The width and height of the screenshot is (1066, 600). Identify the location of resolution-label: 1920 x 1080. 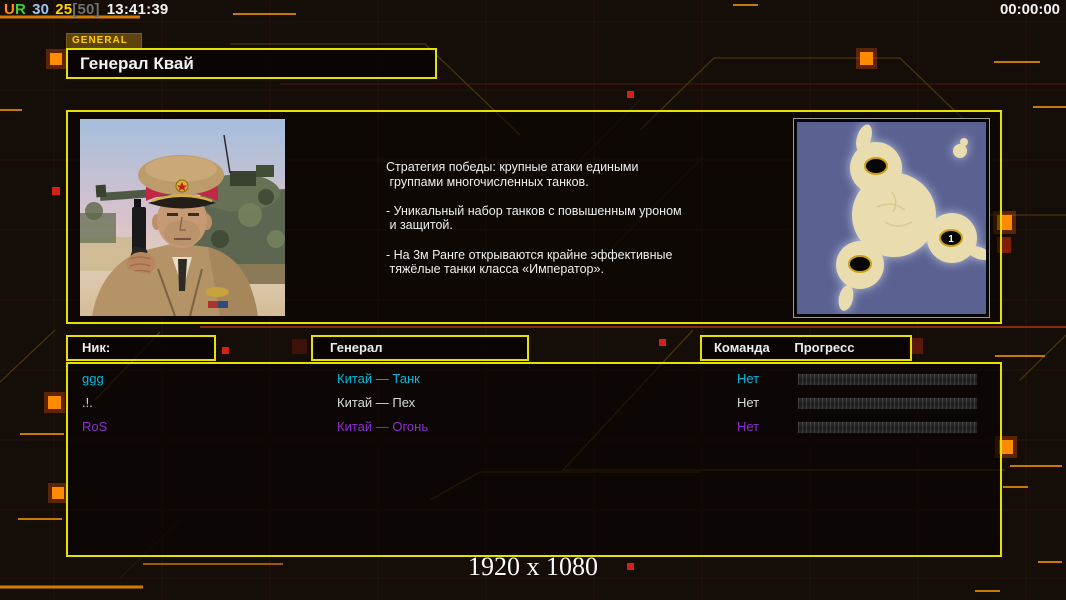
(533, 566).